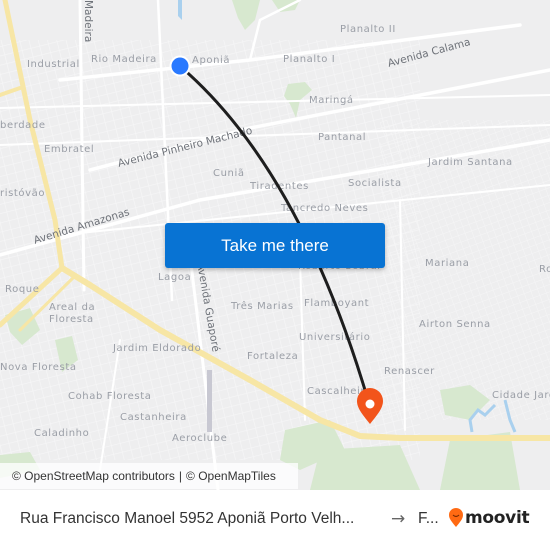 The image size is (550, 550). I want to click on place-label-jardim-santana: Jardim Santana, so click(470, 162).